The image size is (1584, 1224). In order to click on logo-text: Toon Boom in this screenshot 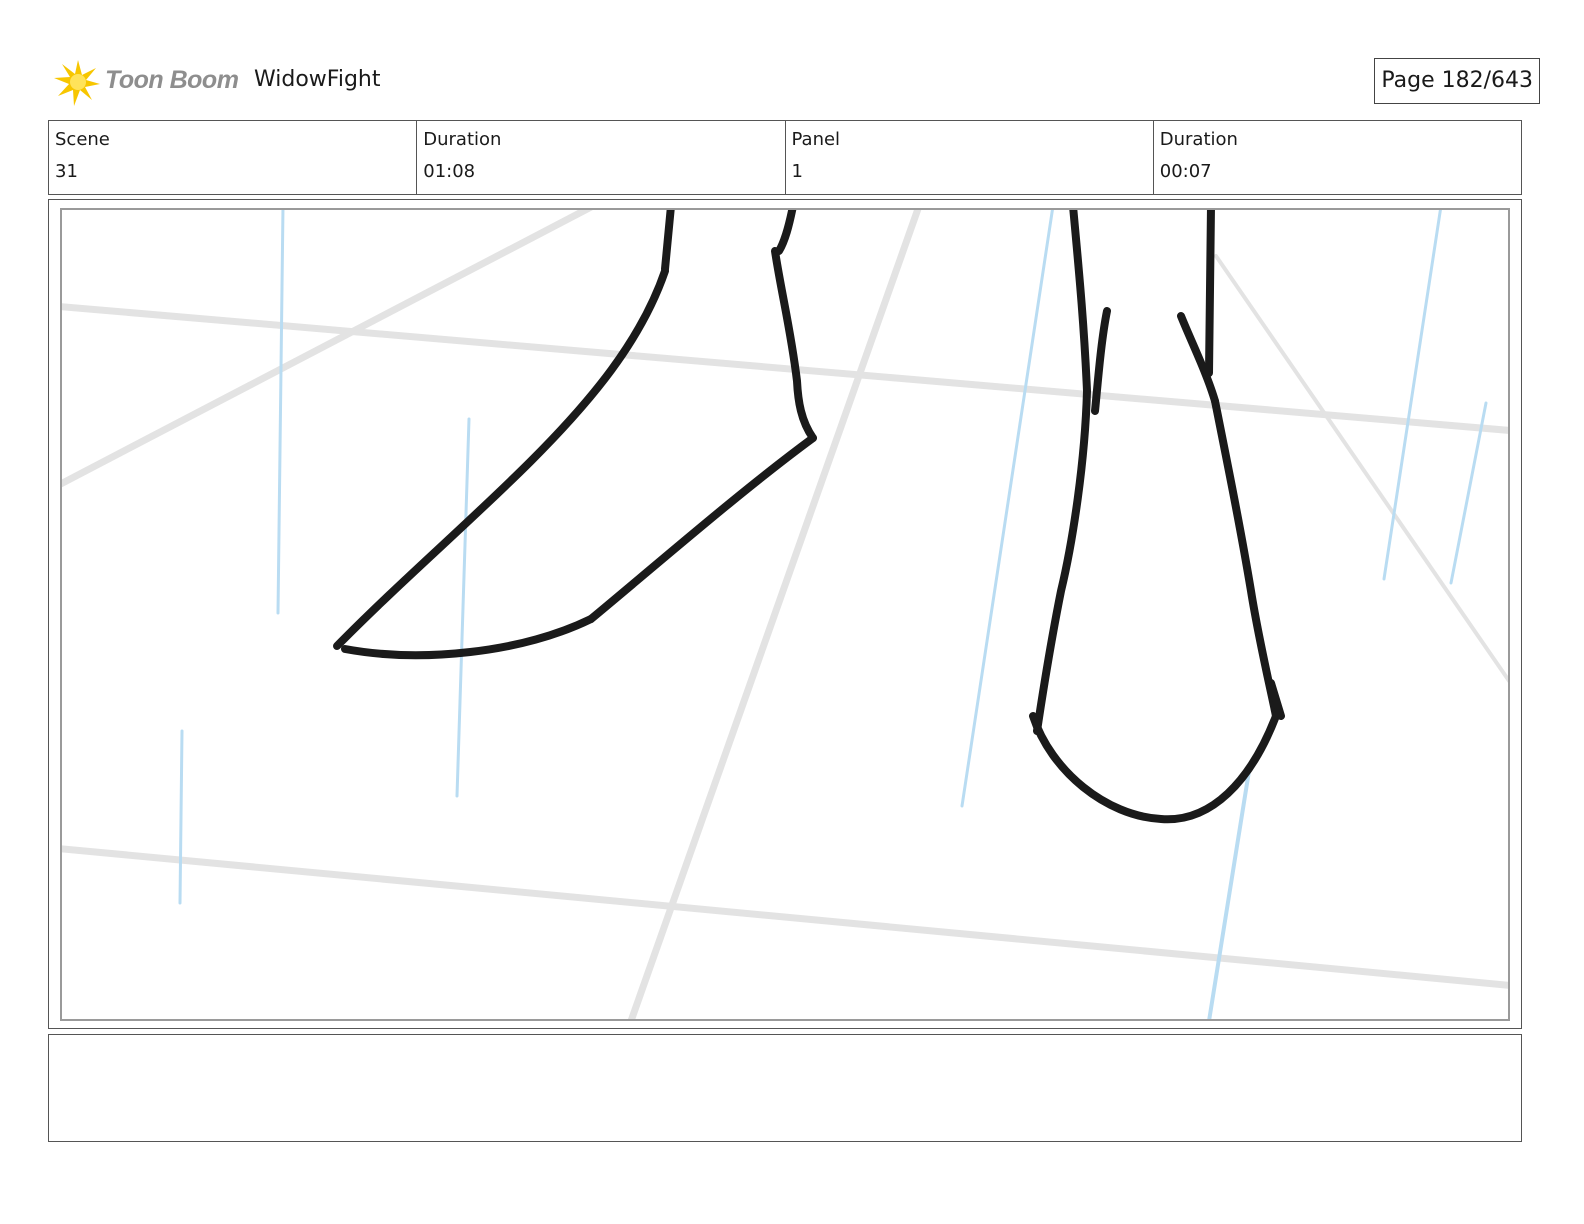, I will do `click(172, 80)`.